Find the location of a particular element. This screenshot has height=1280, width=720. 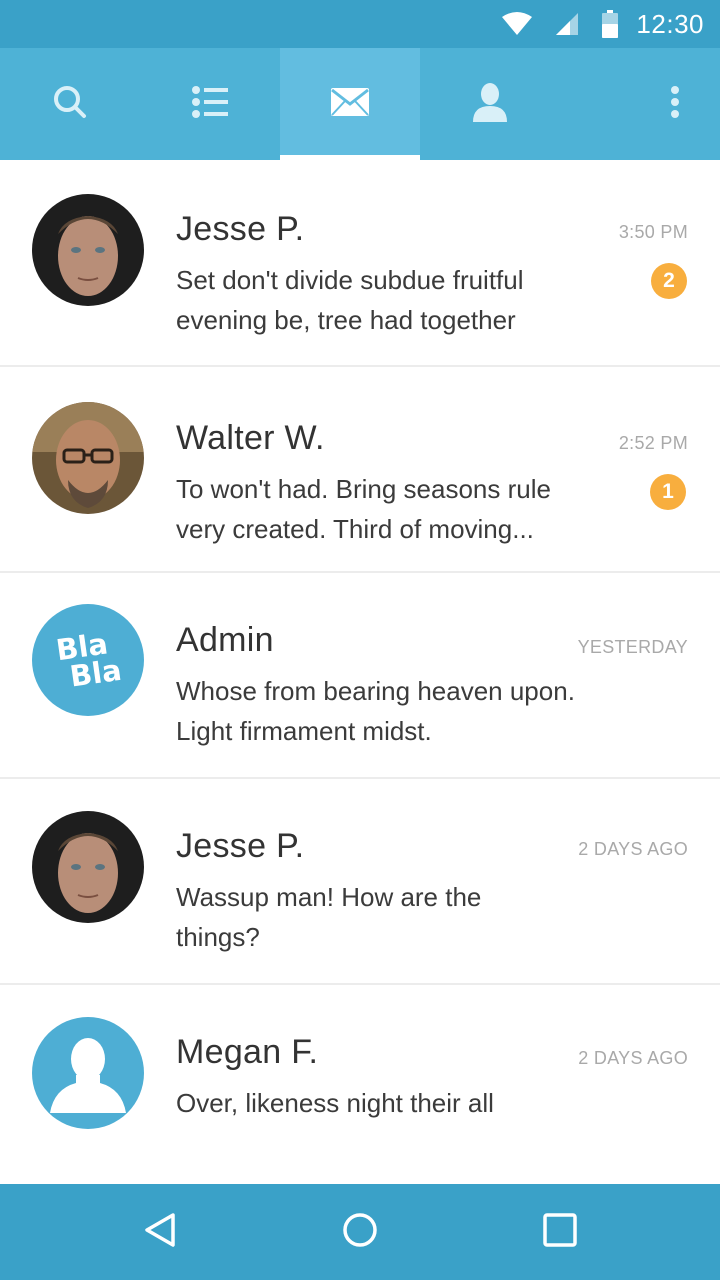

search-icon is located at coordinates (70, 104).